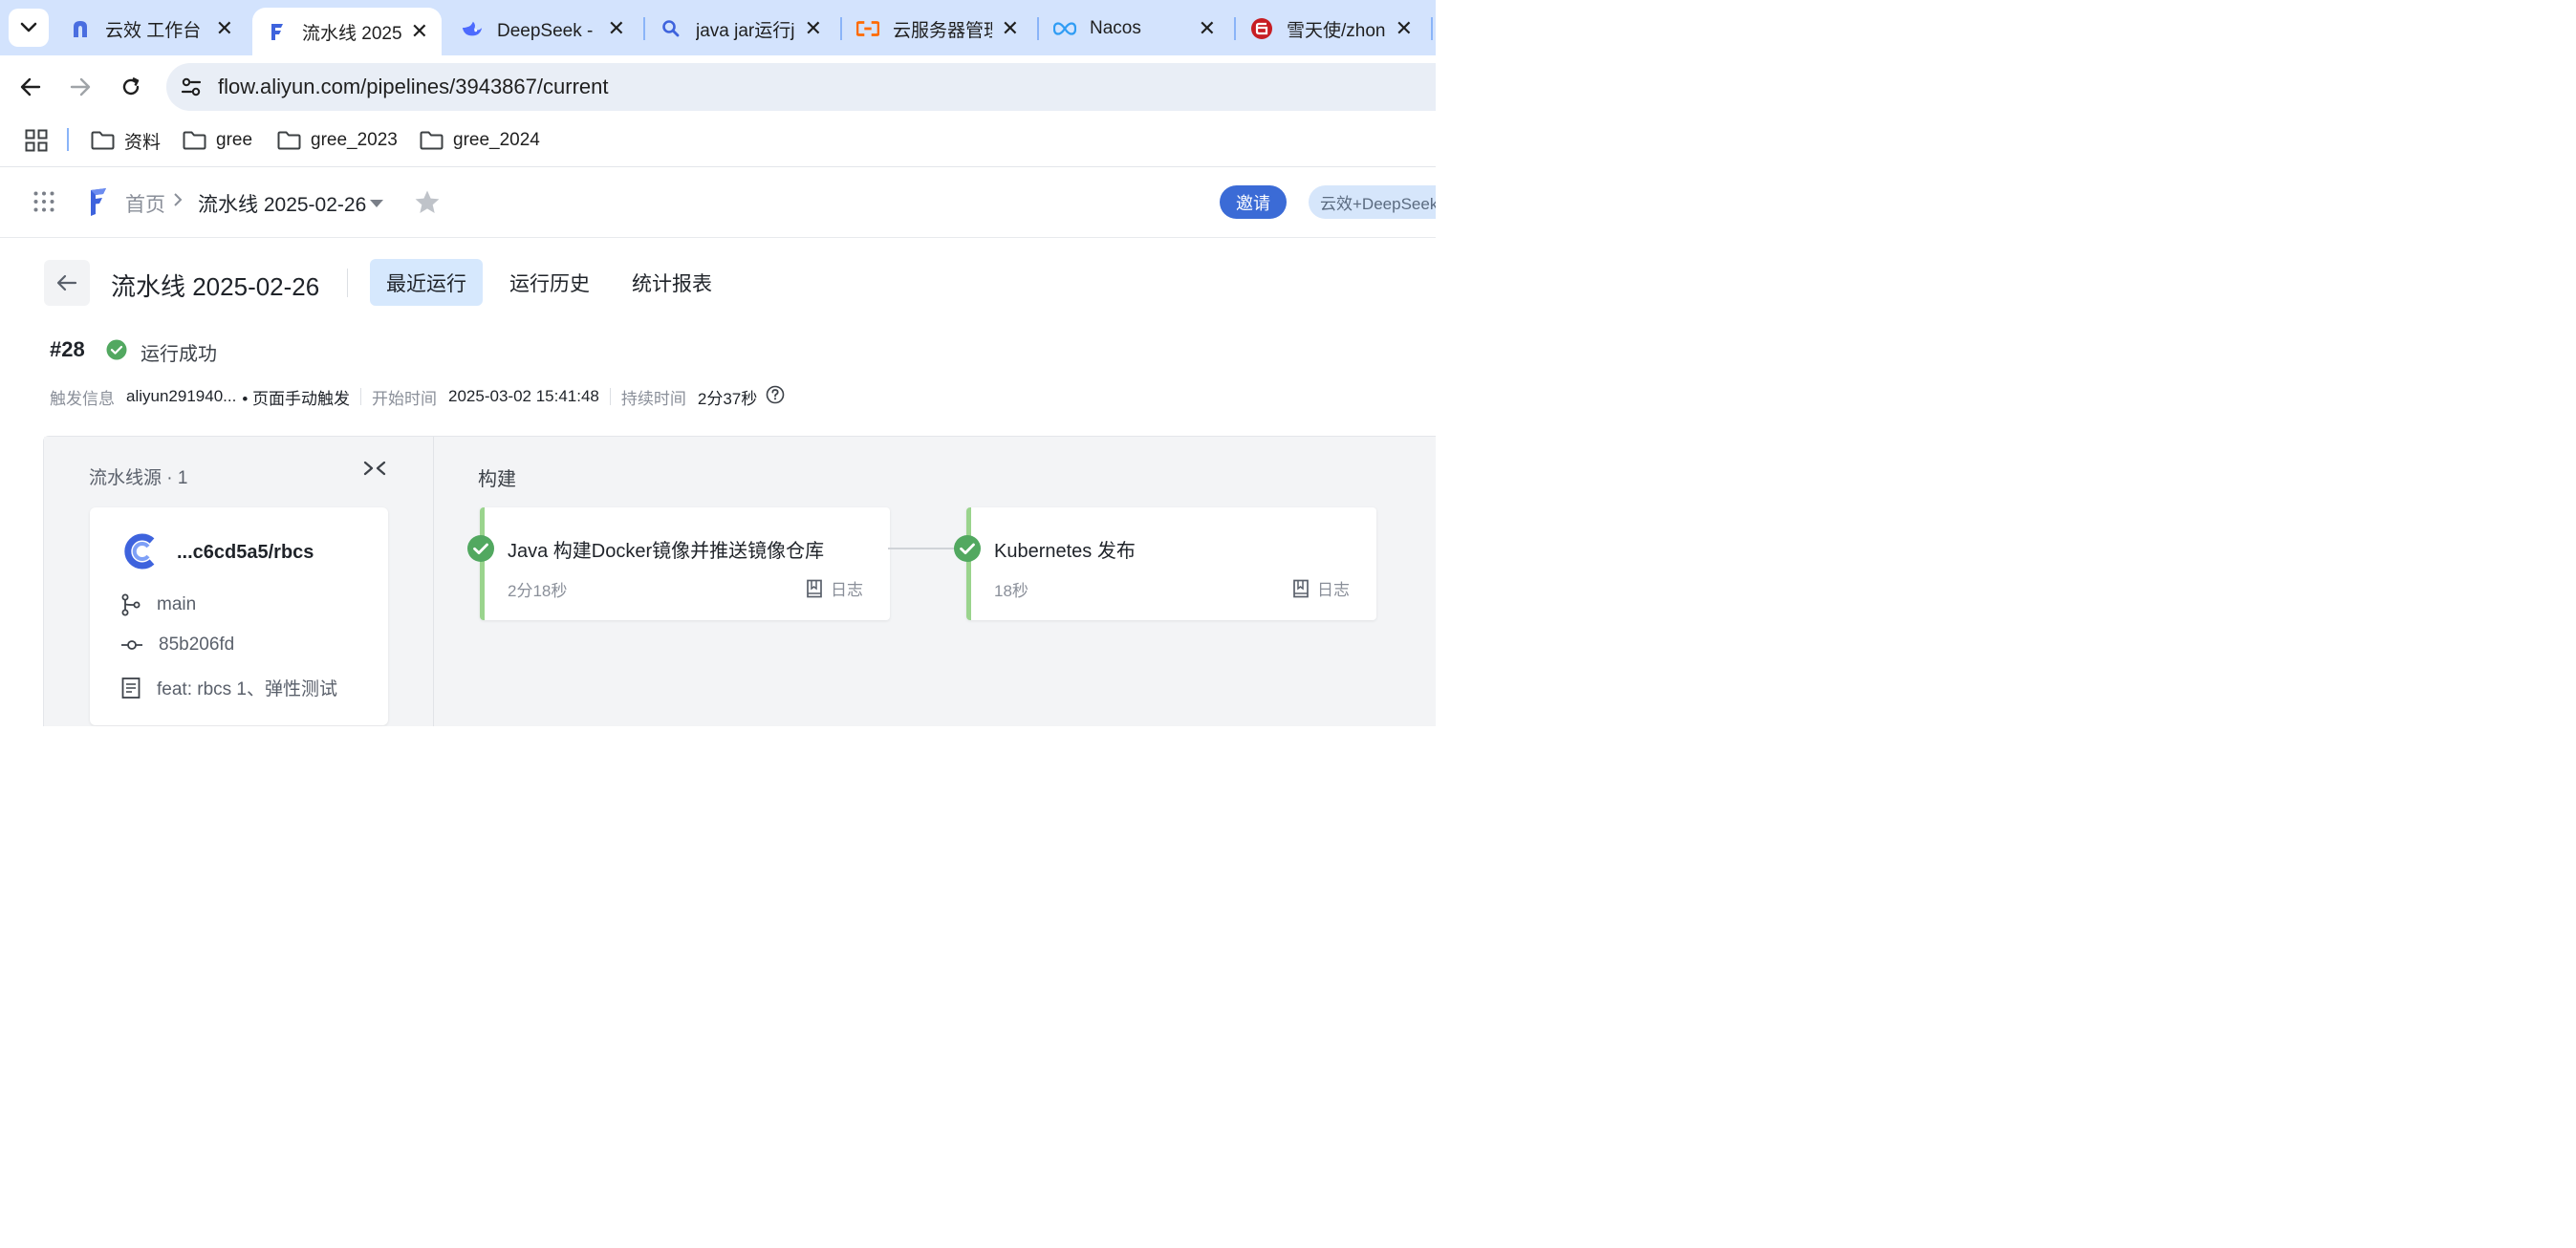  I want to click on stage-title: 构建, so click(497, 479).